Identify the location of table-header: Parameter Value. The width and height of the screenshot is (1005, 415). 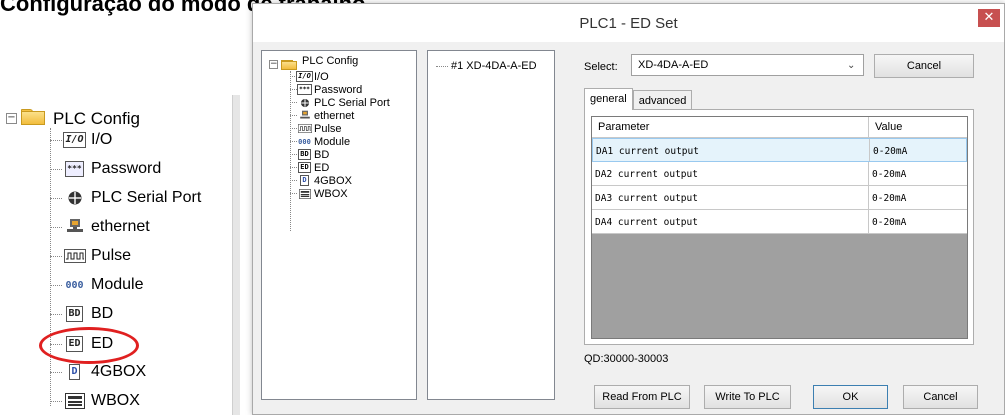
(779, 127).